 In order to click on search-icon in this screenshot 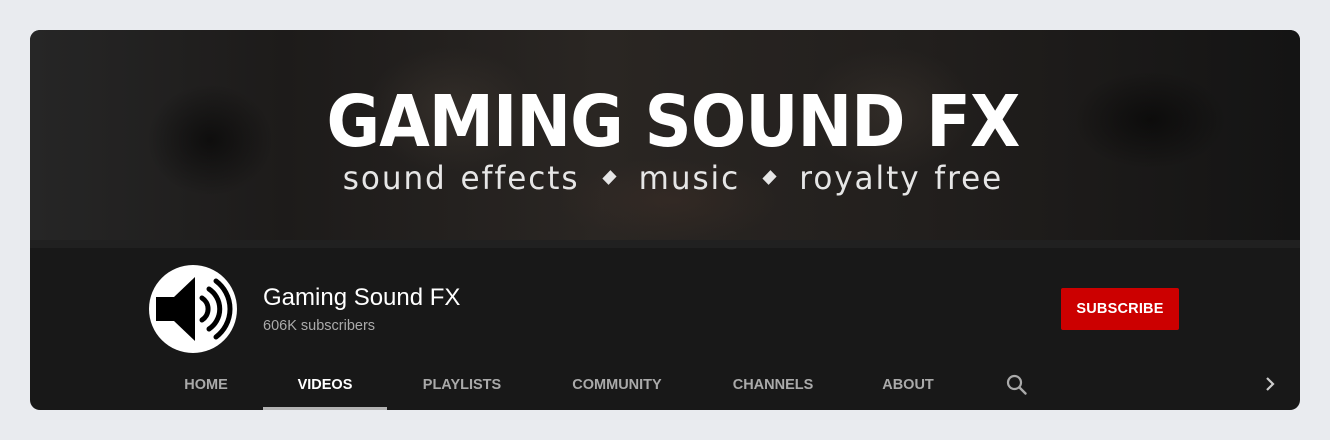, I will do `click(1017, 385)`.